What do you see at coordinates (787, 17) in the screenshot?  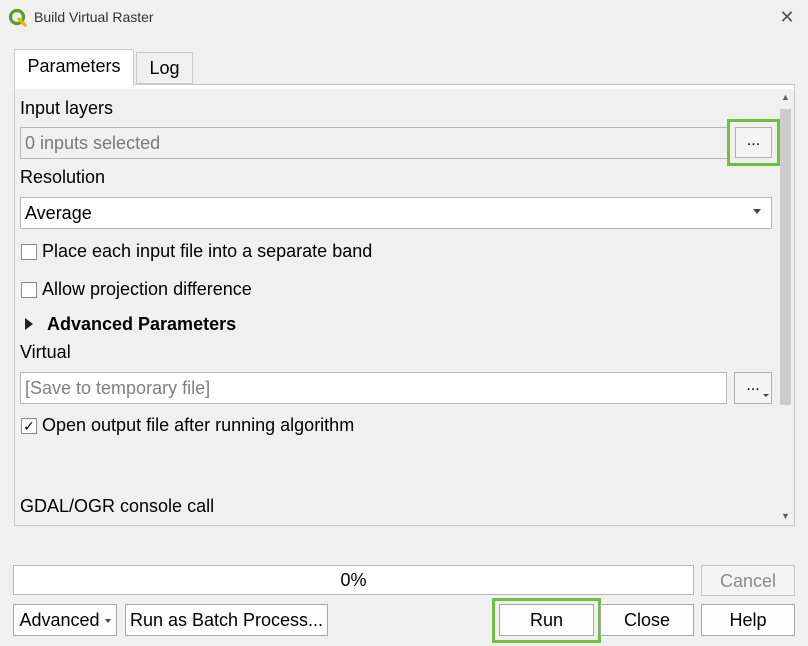 I see `close-icon: ✕` at bounding box center [787, 17].